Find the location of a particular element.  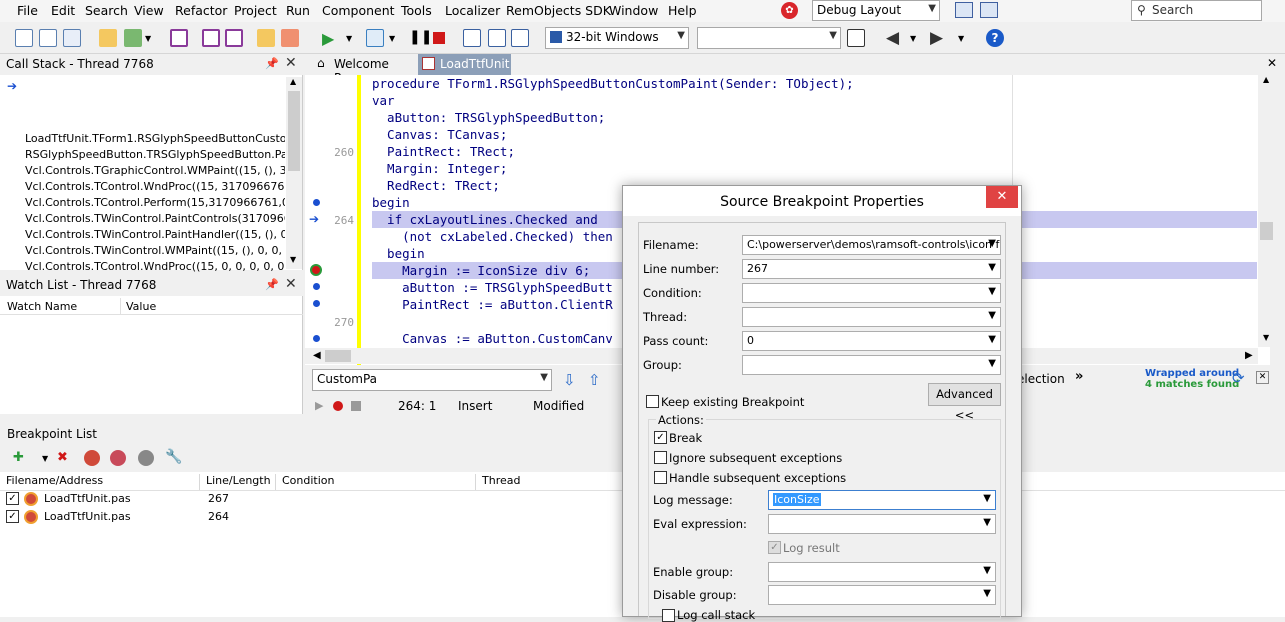

code-line: Canvas: TCanvas; is located at coordinates (439, 135).